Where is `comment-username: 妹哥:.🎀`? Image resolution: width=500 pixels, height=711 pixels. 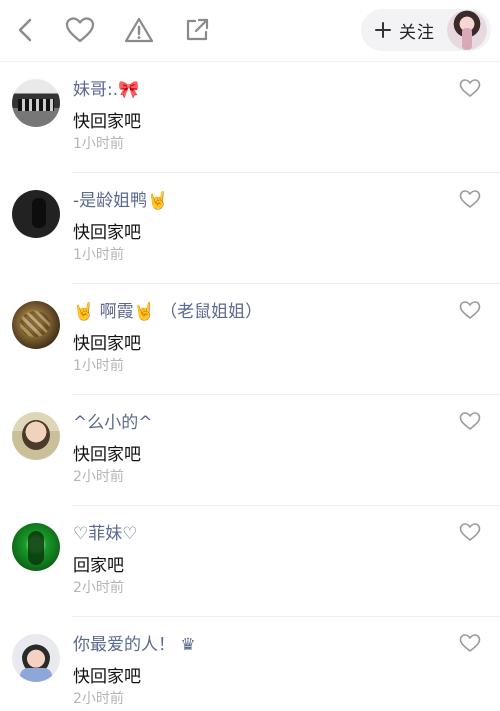 comment-username: 妹哥:.🎀 is located at coordinates (106, 87).